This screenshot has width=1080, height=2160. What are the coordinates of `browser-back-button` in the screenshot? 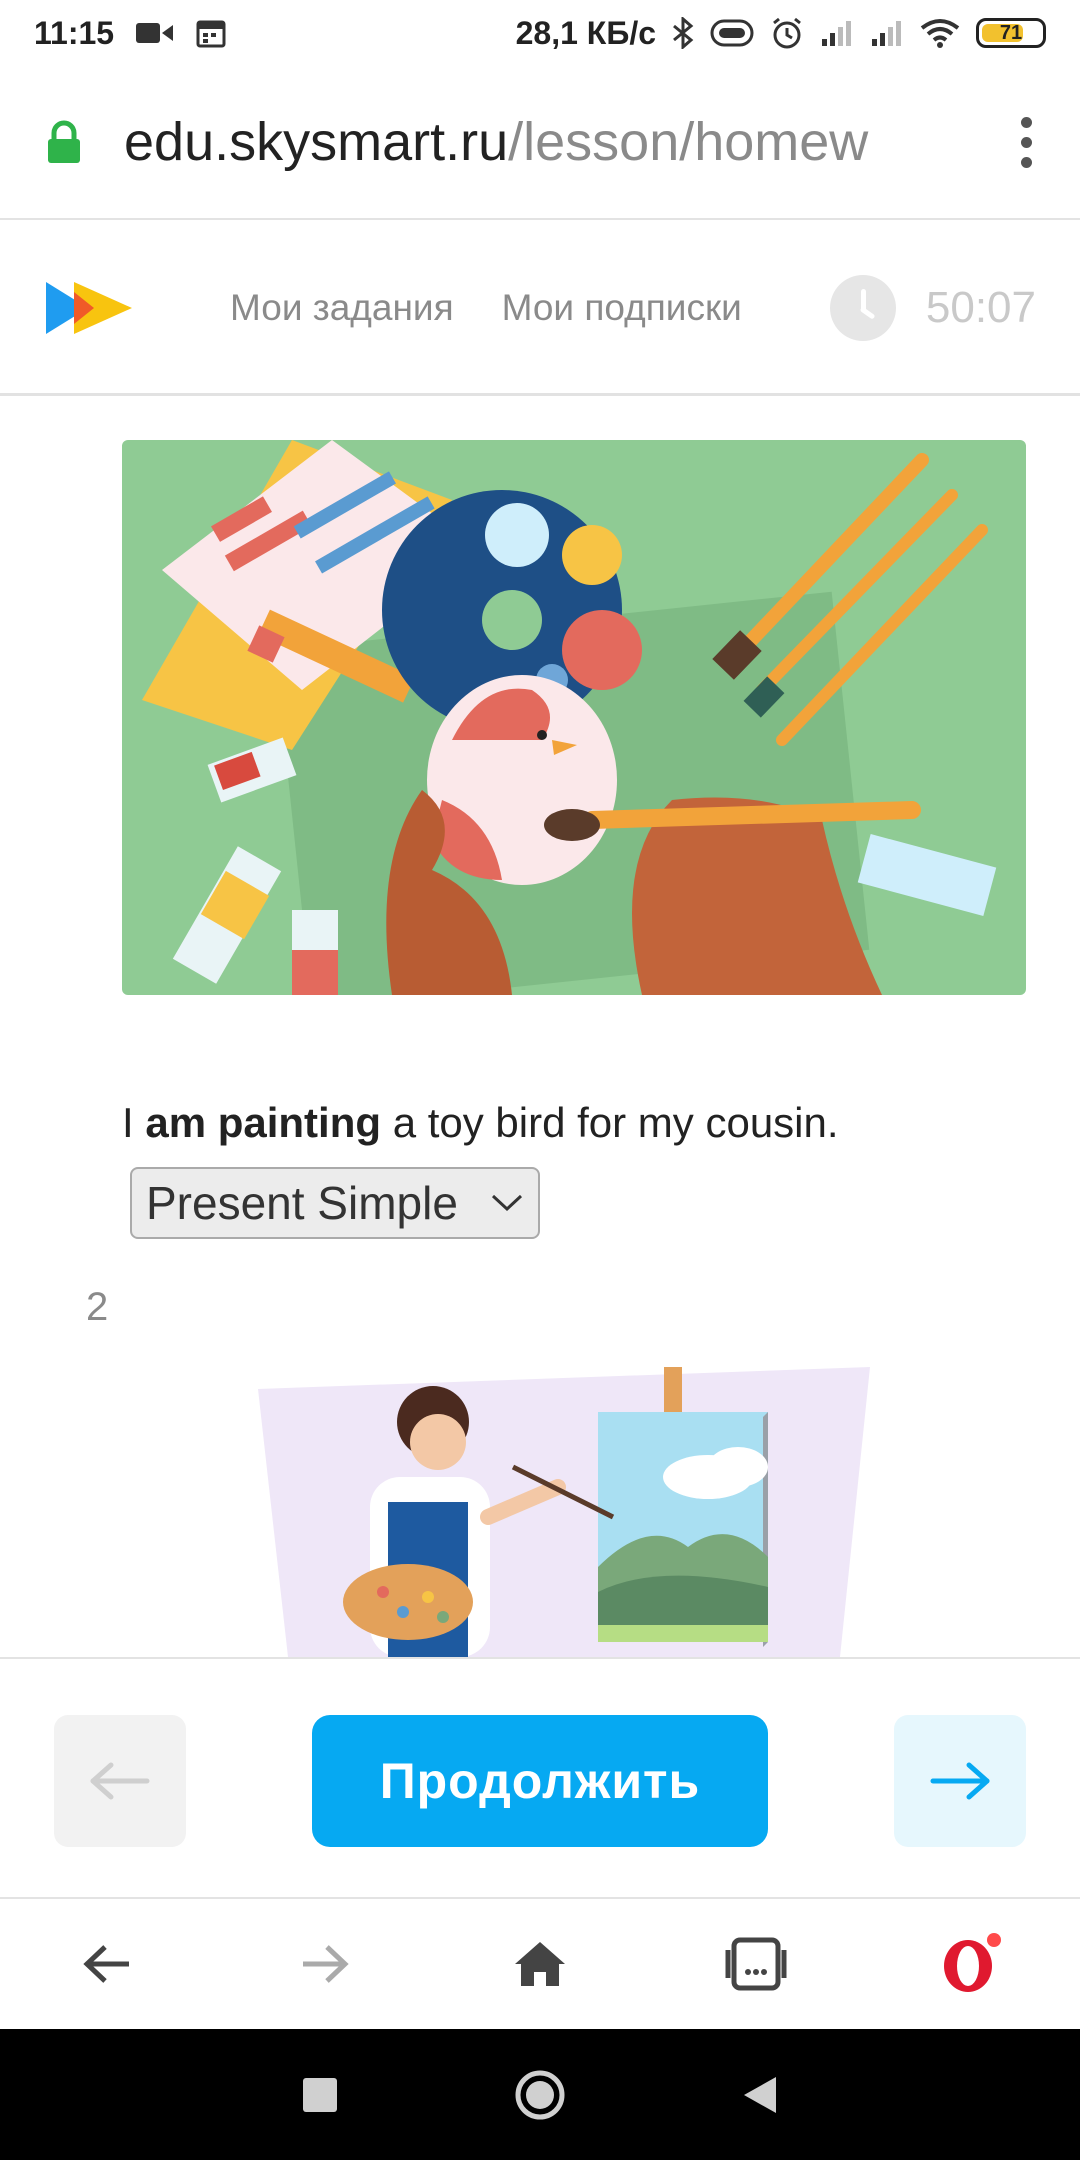 It's located at (108, 1964).